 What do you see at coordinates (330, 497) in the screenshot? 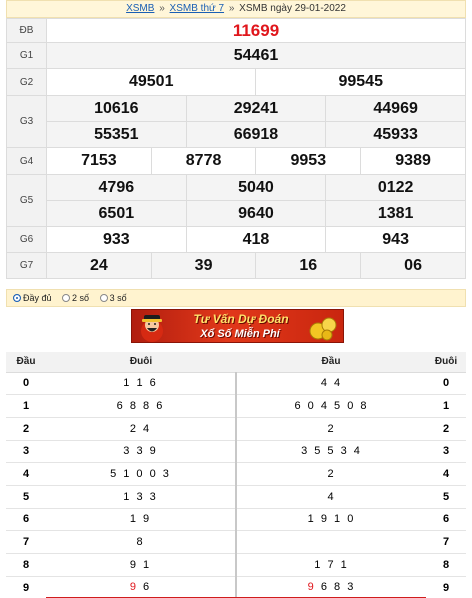
I see `loto-heads: 4` at bounding box center [330, 497].